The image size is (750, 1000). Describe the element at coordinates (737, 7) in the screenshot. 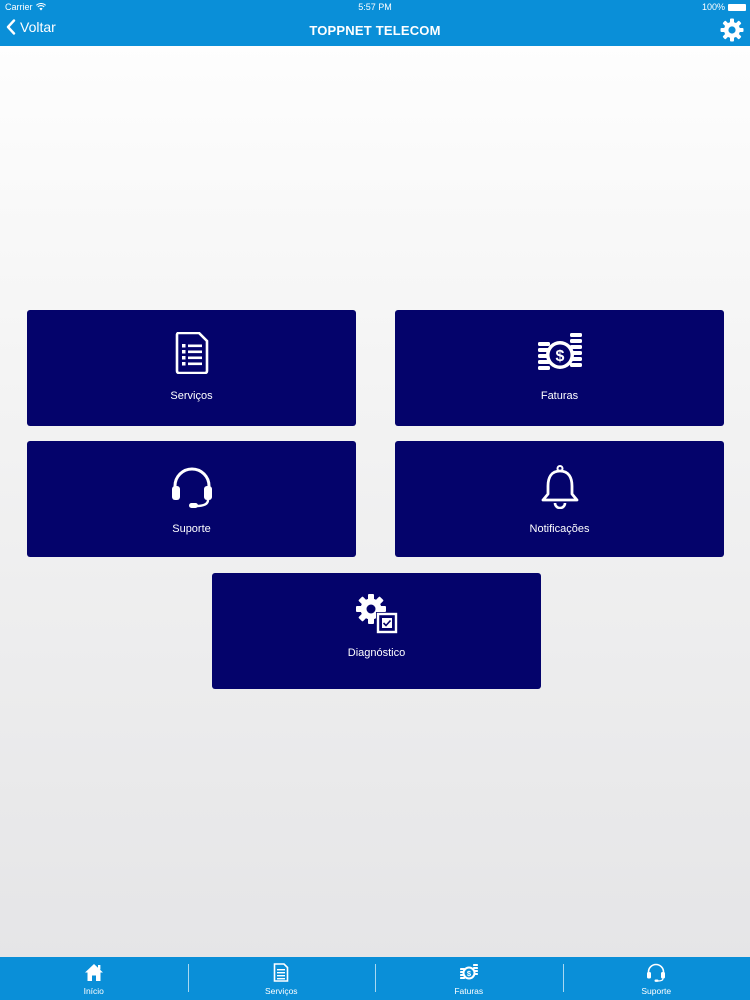

I see `battery-icon` at that location.